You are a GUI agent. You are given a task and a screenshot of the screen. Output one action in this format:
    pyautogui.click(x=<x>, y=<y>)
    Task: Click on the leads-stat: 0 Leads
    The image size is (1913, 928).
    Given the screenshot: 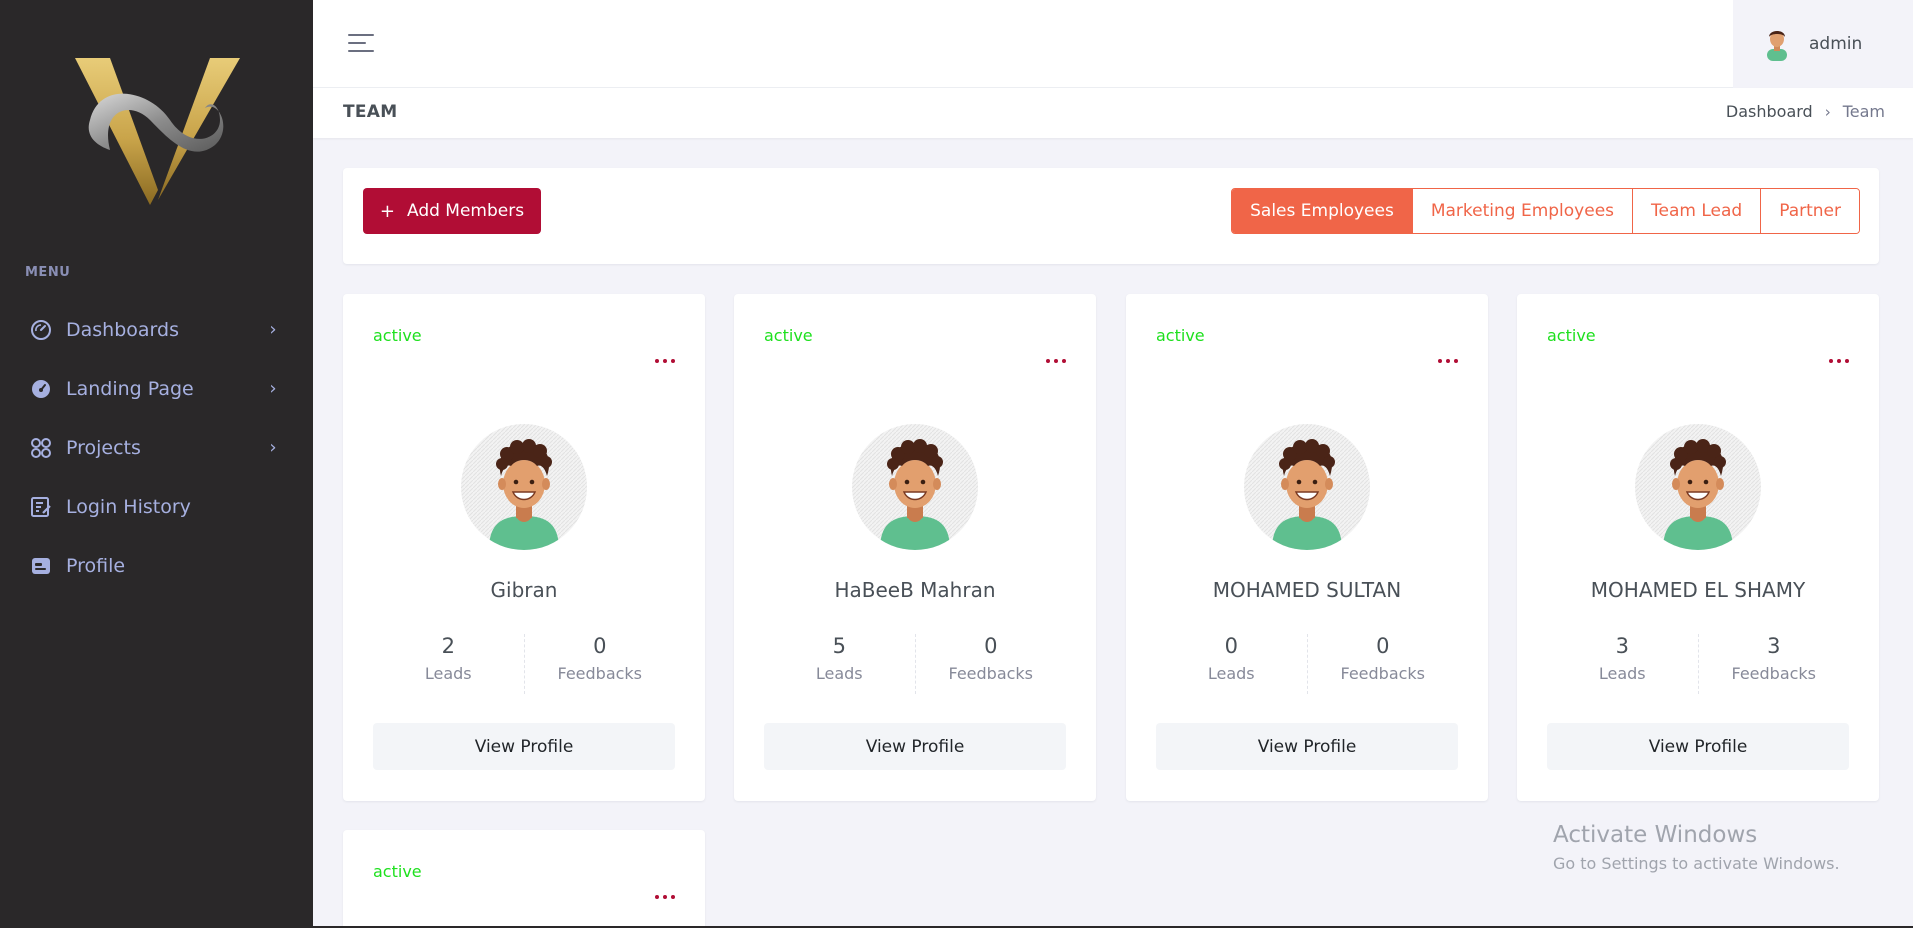 What is the action you would take?
    pyautogui.click(x=1231, y=664)
    